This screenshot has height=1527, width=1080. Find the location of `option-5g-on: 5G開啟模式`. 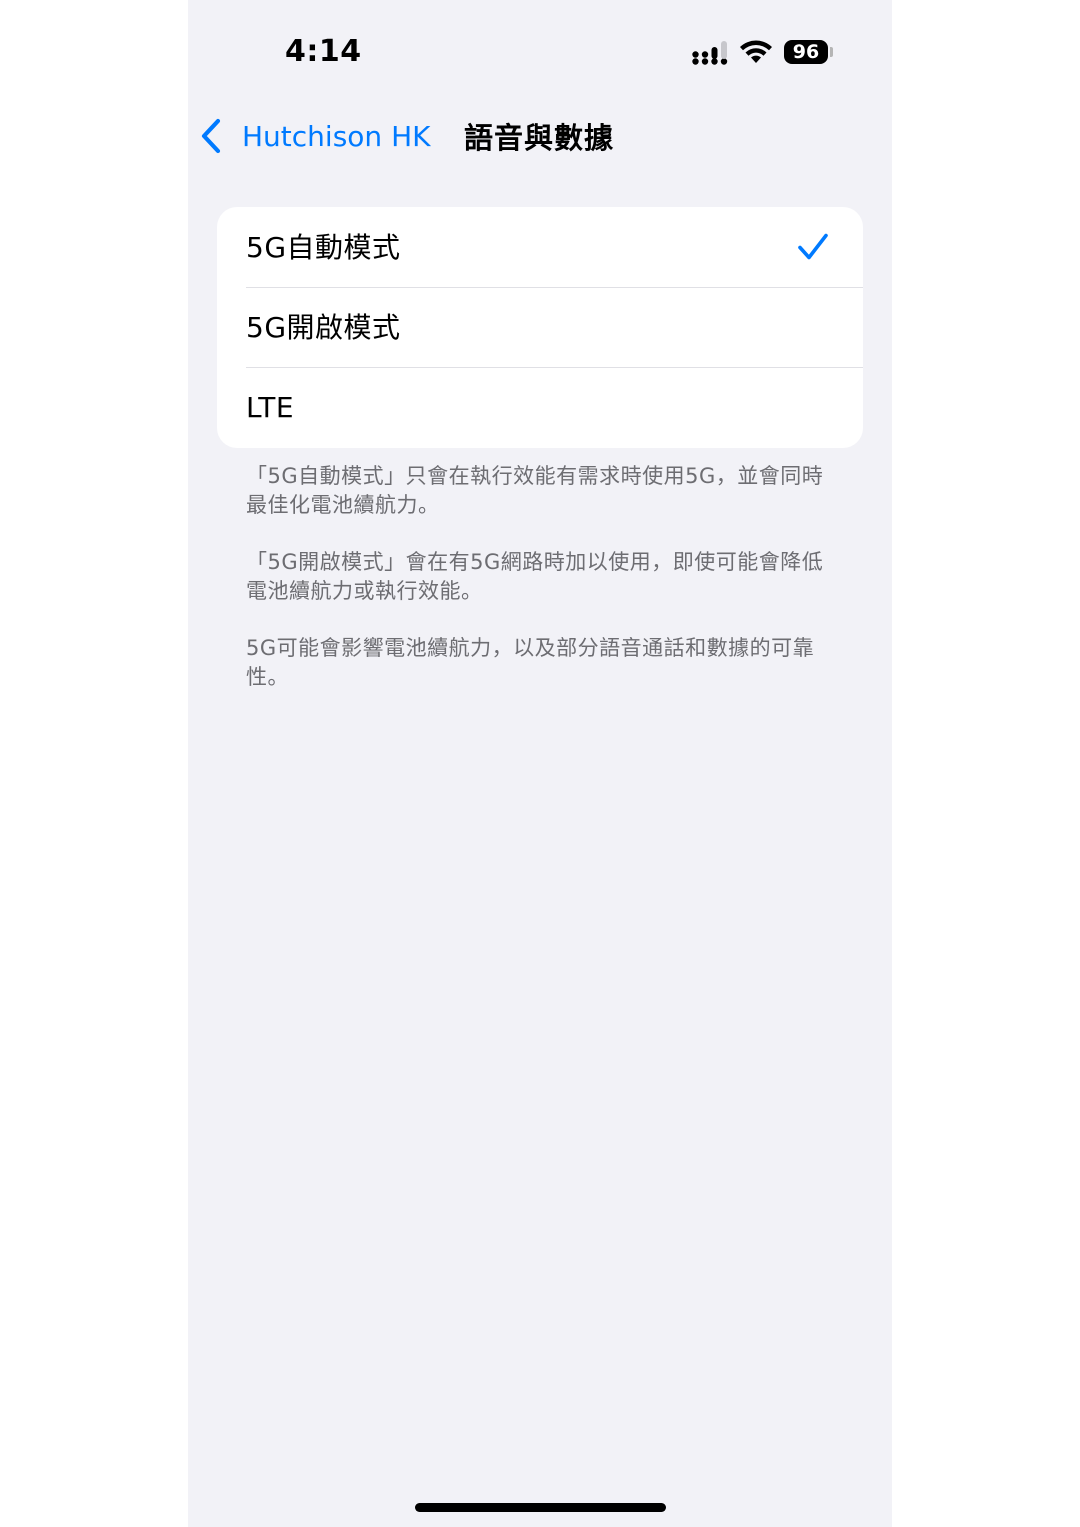

option-5g-on: 5G開啟模式 is located at coordinates (540, 327).